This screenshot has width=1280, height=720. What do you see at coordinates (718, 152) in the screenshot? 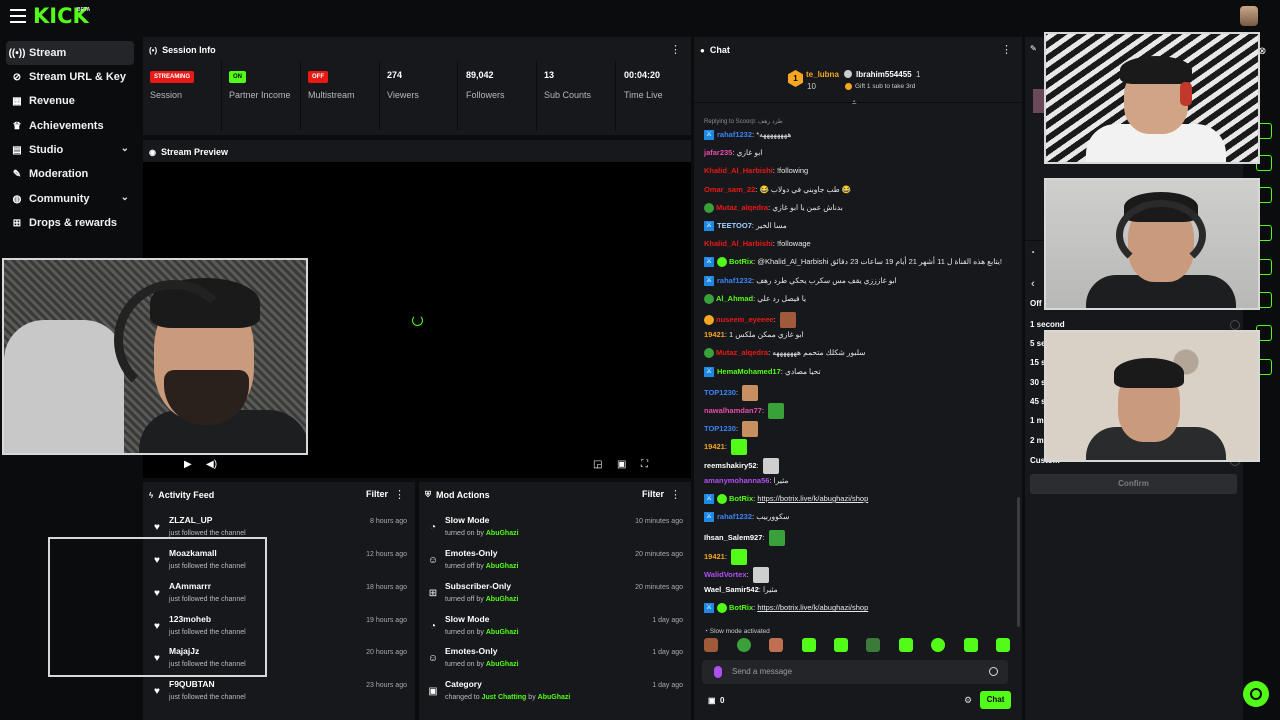
I see `chat-username: jafar235` at bounding box center [718, 152].